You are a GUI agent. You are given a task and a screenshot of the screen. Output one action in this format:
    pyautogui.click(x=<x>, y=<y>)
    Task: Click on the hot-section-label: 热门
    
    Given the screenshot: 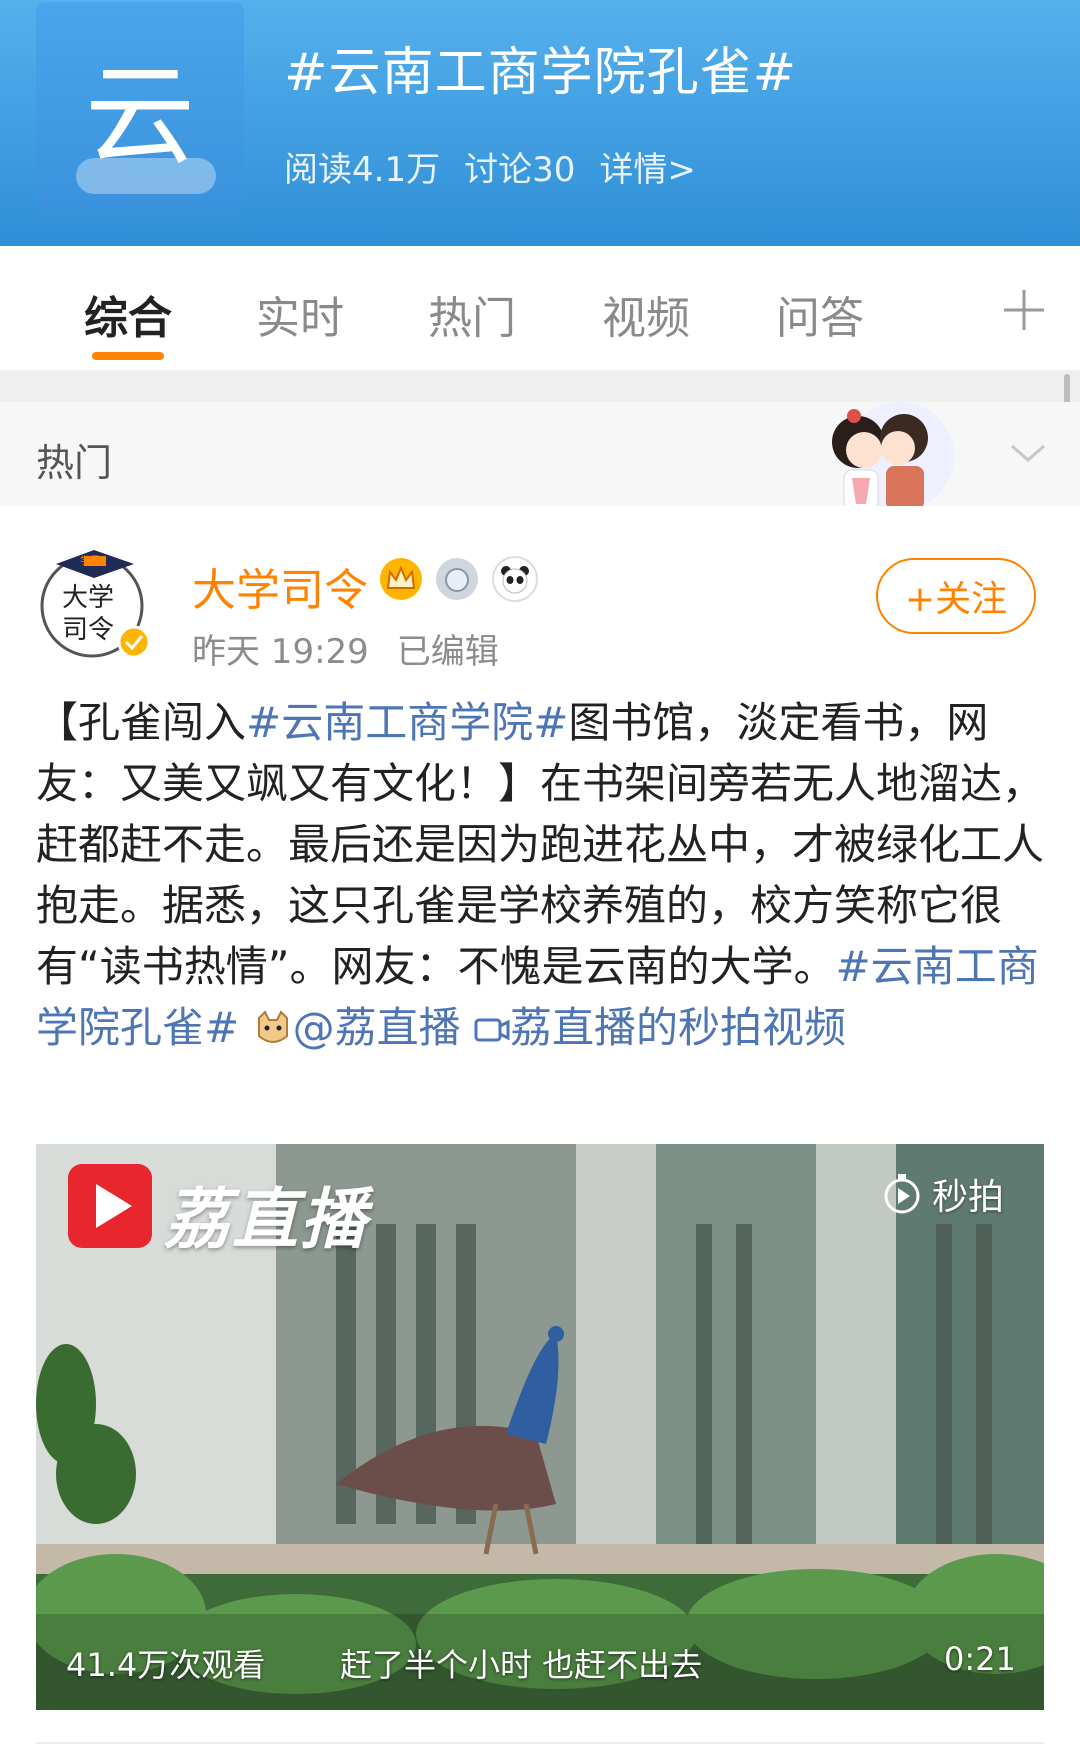 What is the action you would take?
    pyautogui.click(x=74, y=463)
    